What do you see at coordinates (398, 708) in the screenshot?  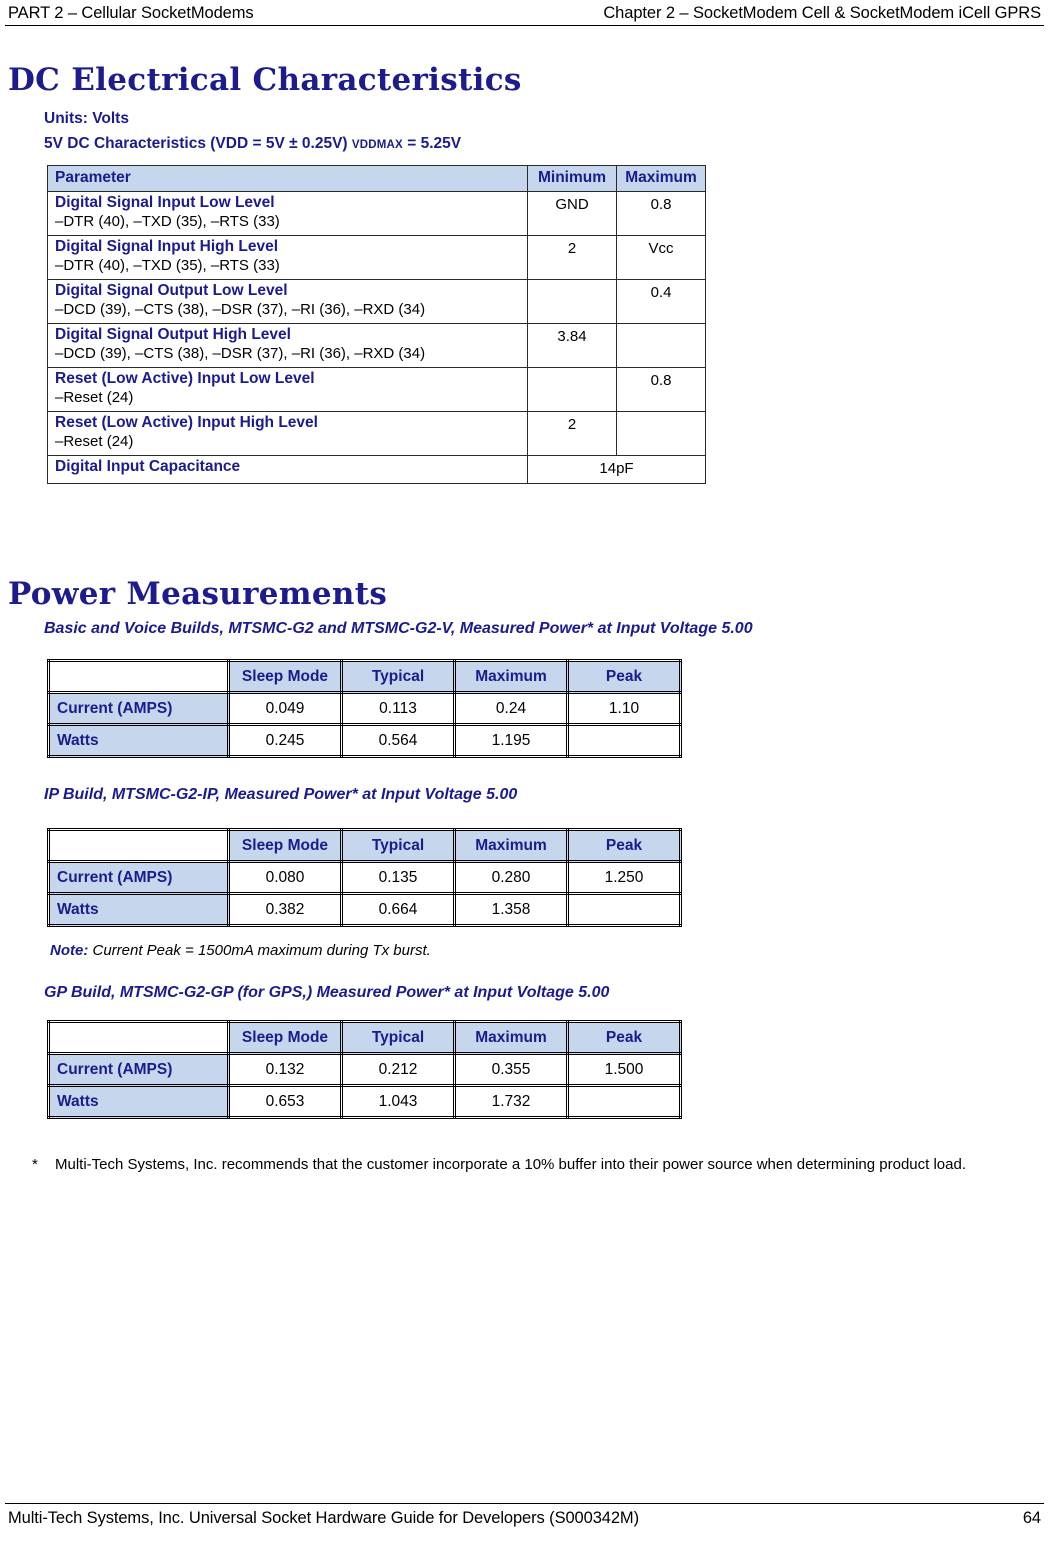 I see `power-cell: 0.113` at bounding box center [398, 708].